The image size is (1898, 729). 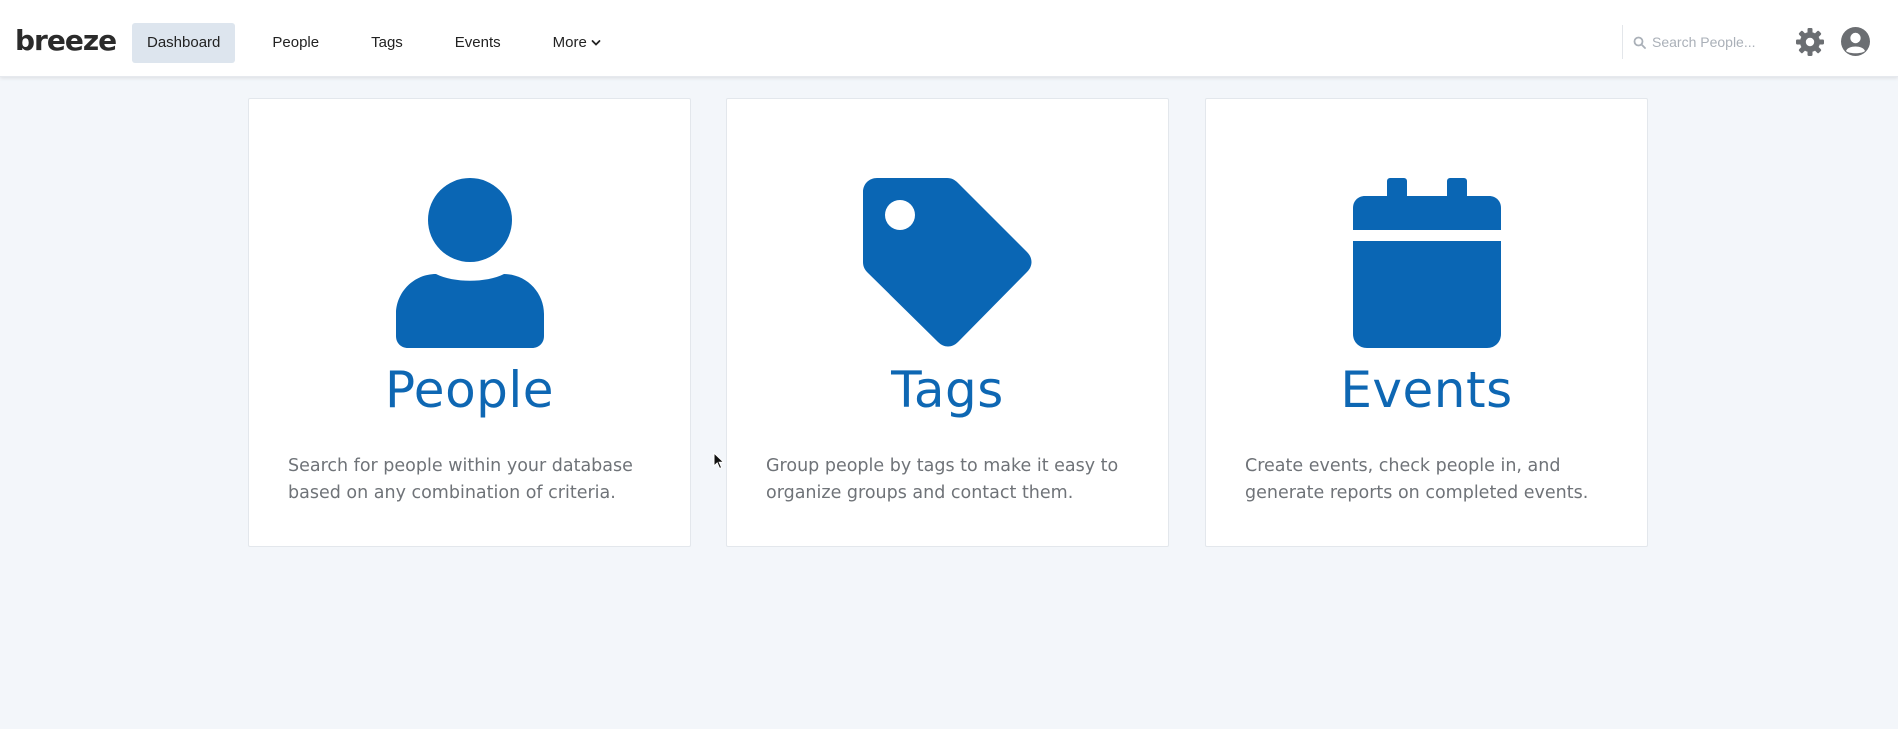 What do you see at coordinates (1426, 263) in the screenshot?
I see `calendar-icon` at bounding box center [1426, 263].